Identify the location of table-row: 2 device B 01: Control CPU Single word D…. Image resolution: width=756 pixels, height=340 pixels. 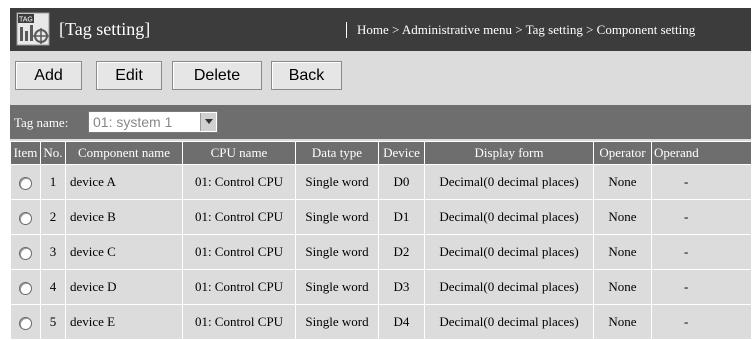
(380, 217).